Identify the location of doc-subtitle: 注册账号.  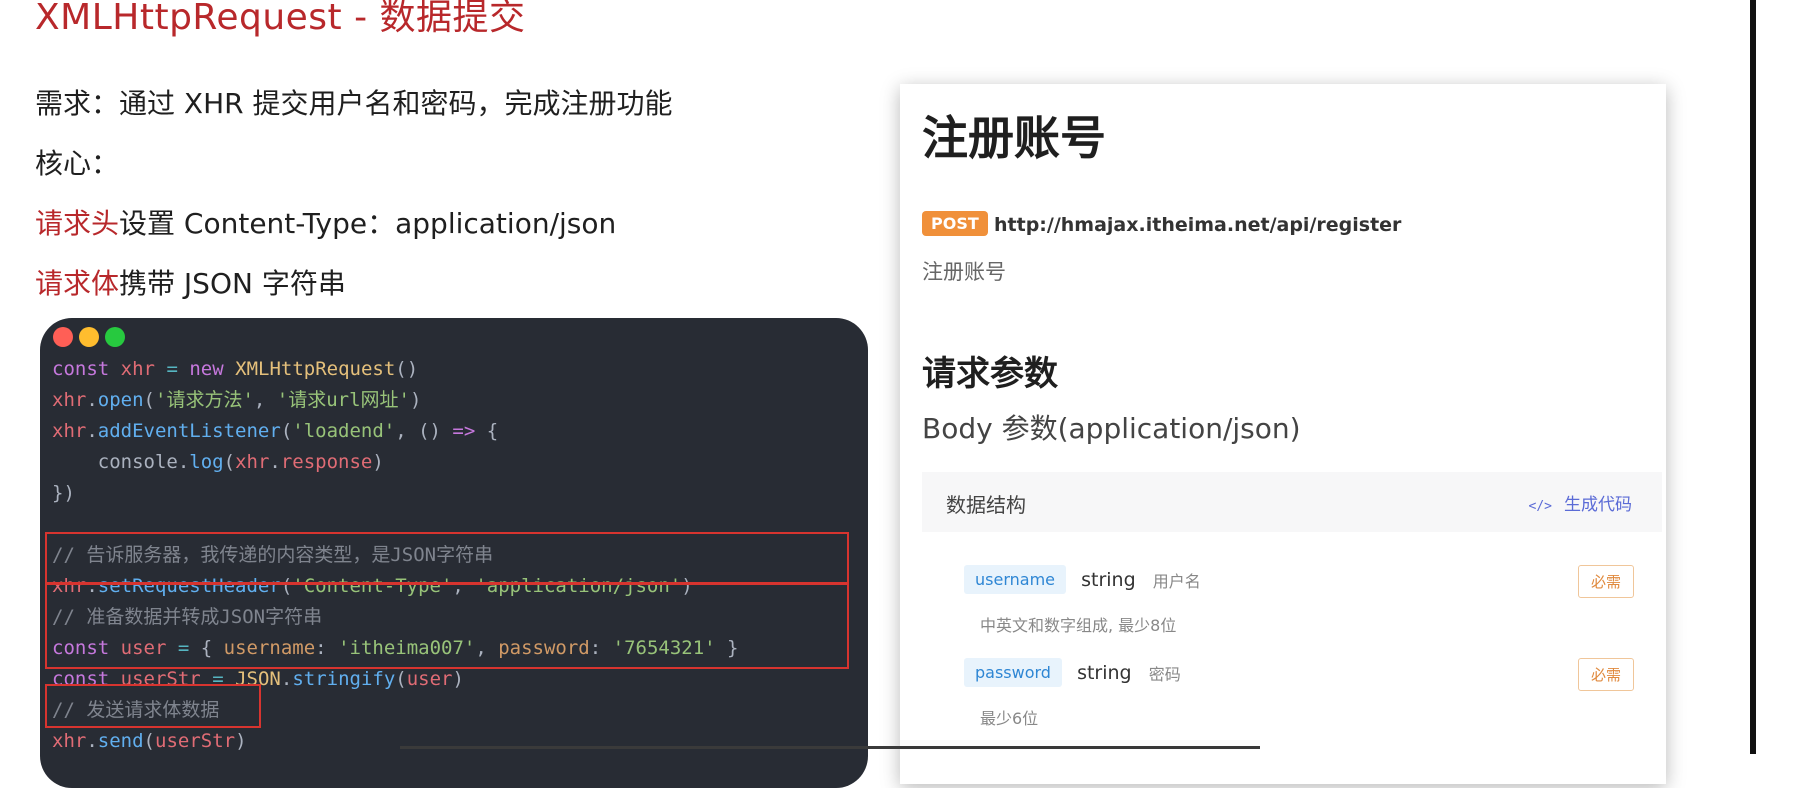
(964, 272).